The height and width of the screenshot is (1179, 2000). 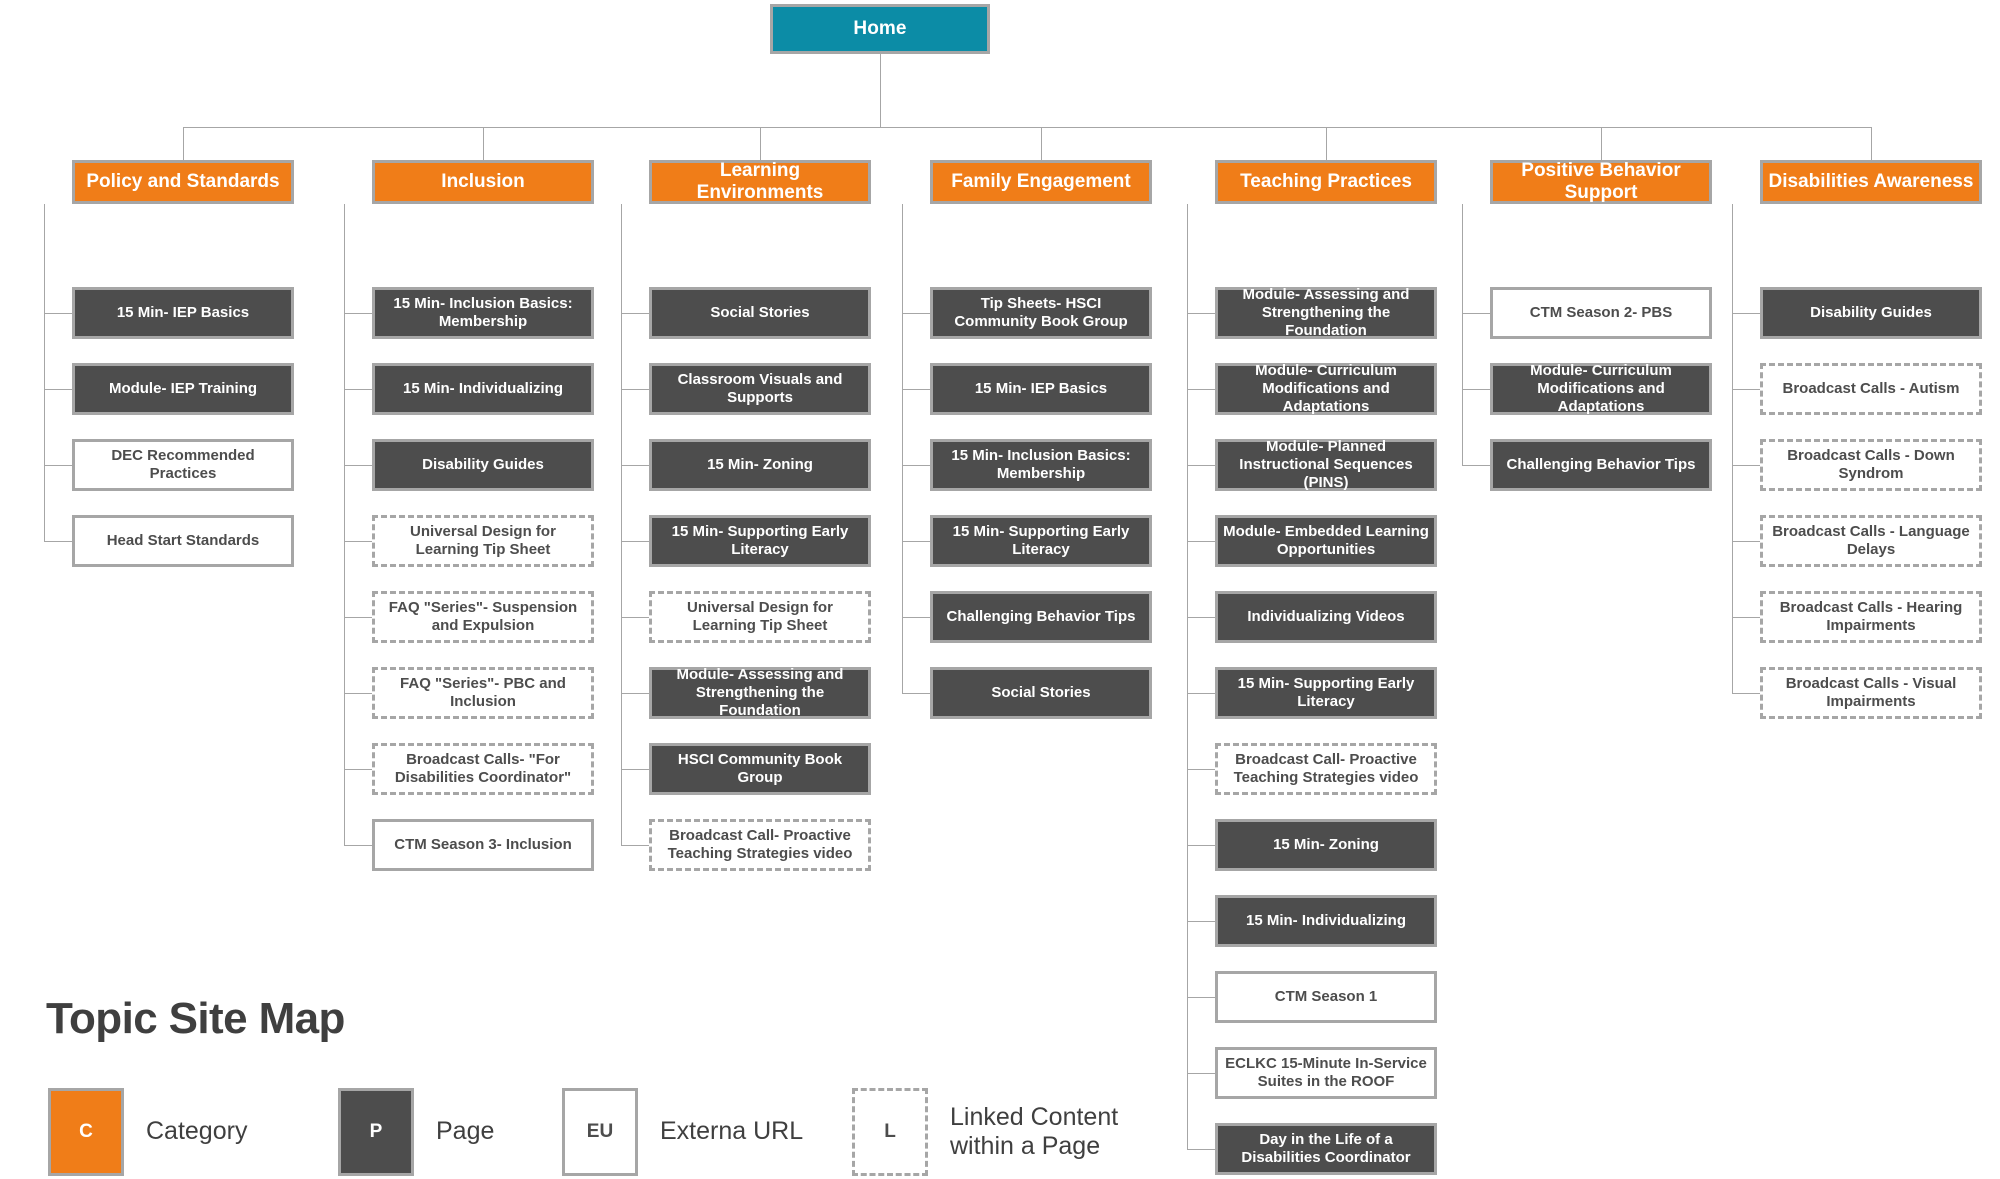 I want to click on category-header-learning-environments: Learning Environments, so click(x=760, y=182).